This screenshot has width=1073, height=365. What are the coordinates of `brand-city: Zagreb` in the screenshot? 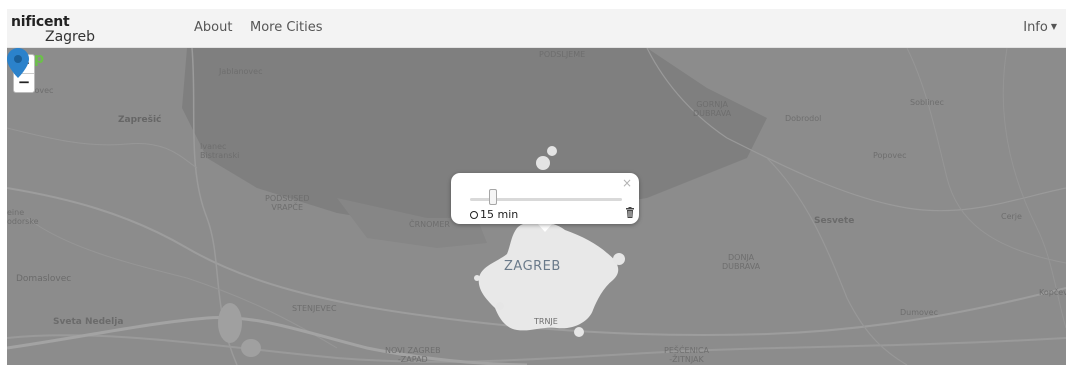 It's located at (70, 37).